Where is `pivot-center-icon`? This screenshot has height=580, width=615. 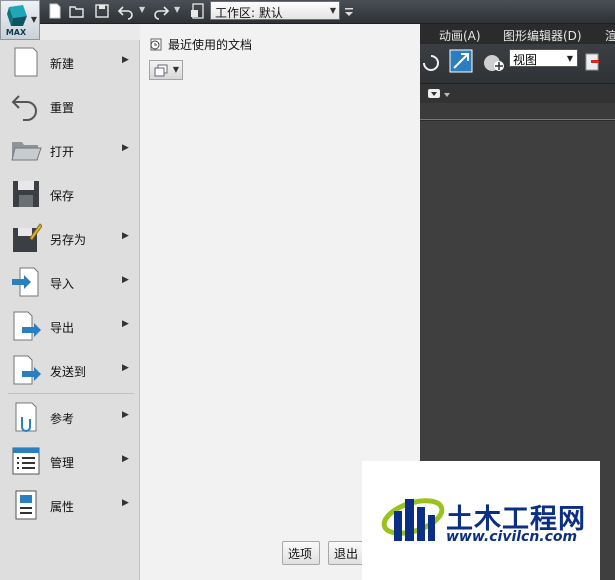 pivot-center-icon is located at coordinates (595, 63).